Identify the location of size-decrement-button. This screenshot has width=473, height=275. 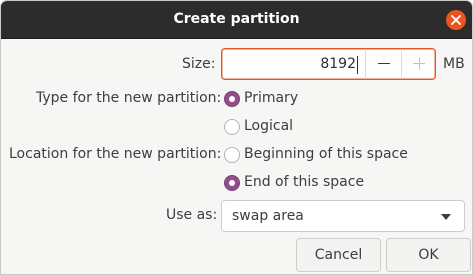
(384, 64).